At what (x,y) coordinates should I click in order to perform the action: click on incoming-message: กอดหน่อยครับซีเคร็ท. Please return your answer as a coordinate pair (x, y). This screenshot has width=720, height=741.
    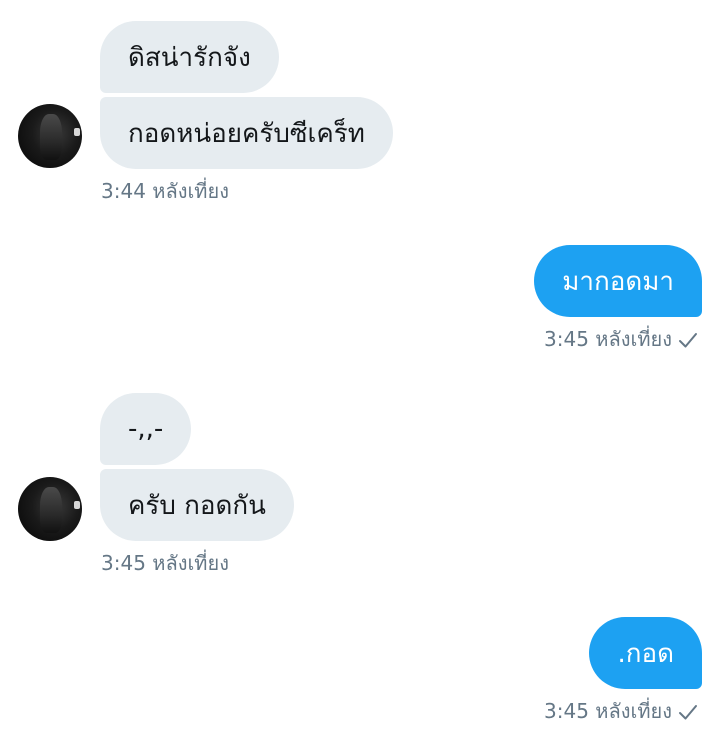
    Looking at the image, I should click on (246, 133).